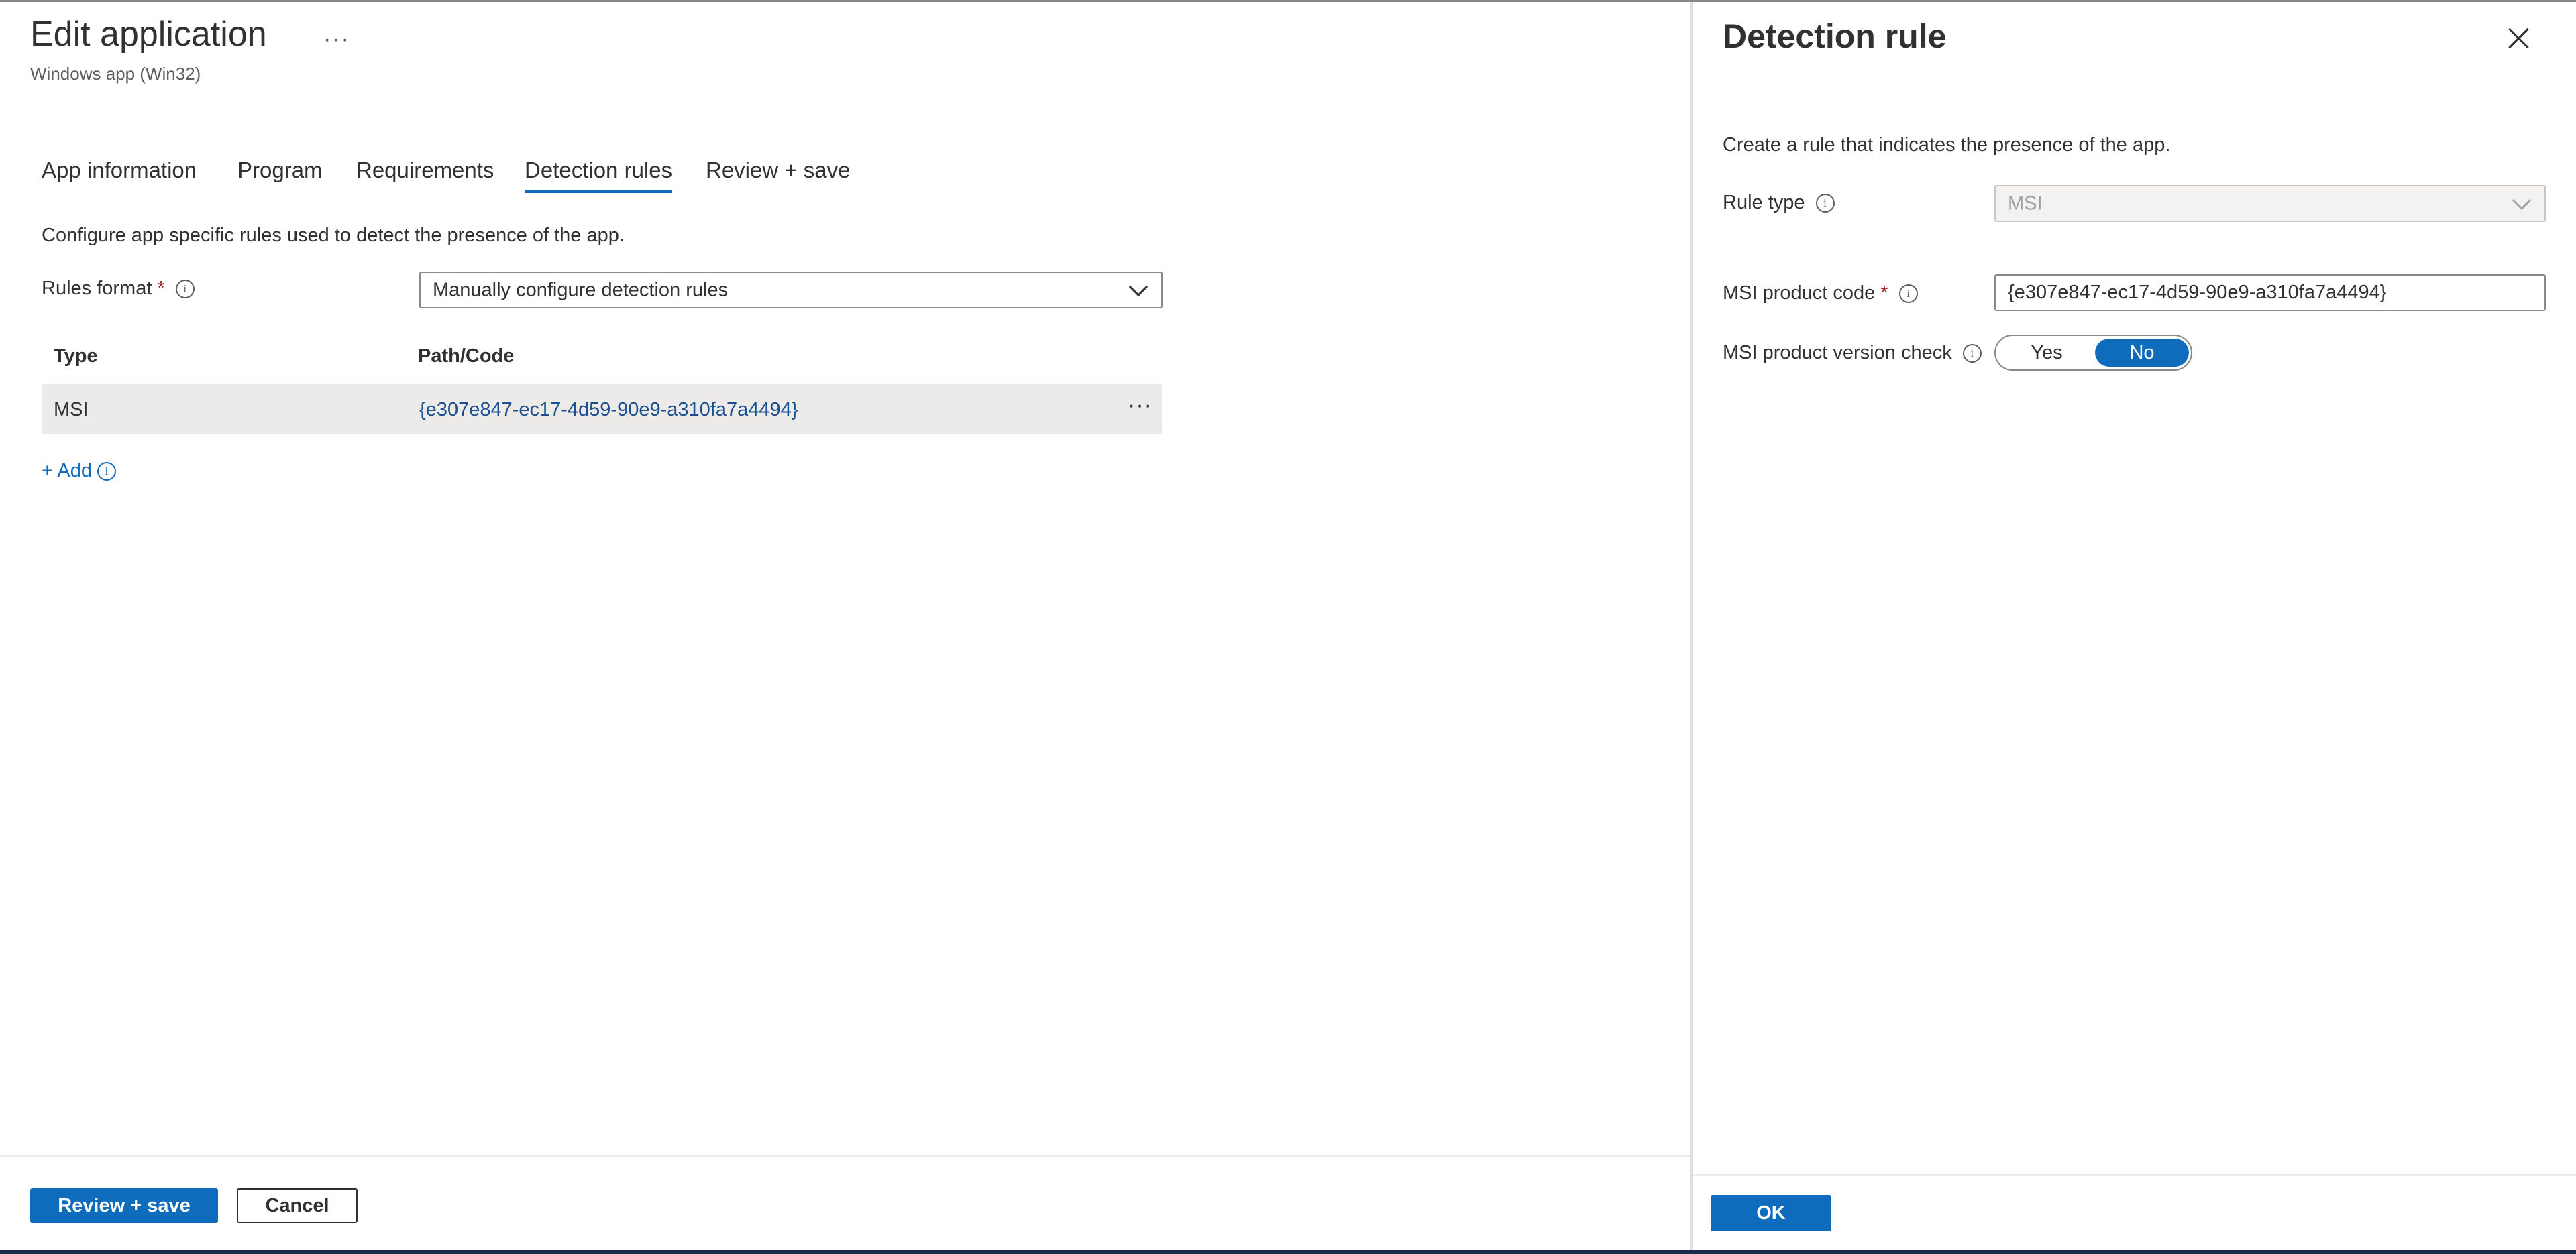 The width and height of the screenshot is (2576, 1254). Describe the element at coordinates (1288, 1252) in the screenshot. I see `window-bottom-border` at that location.